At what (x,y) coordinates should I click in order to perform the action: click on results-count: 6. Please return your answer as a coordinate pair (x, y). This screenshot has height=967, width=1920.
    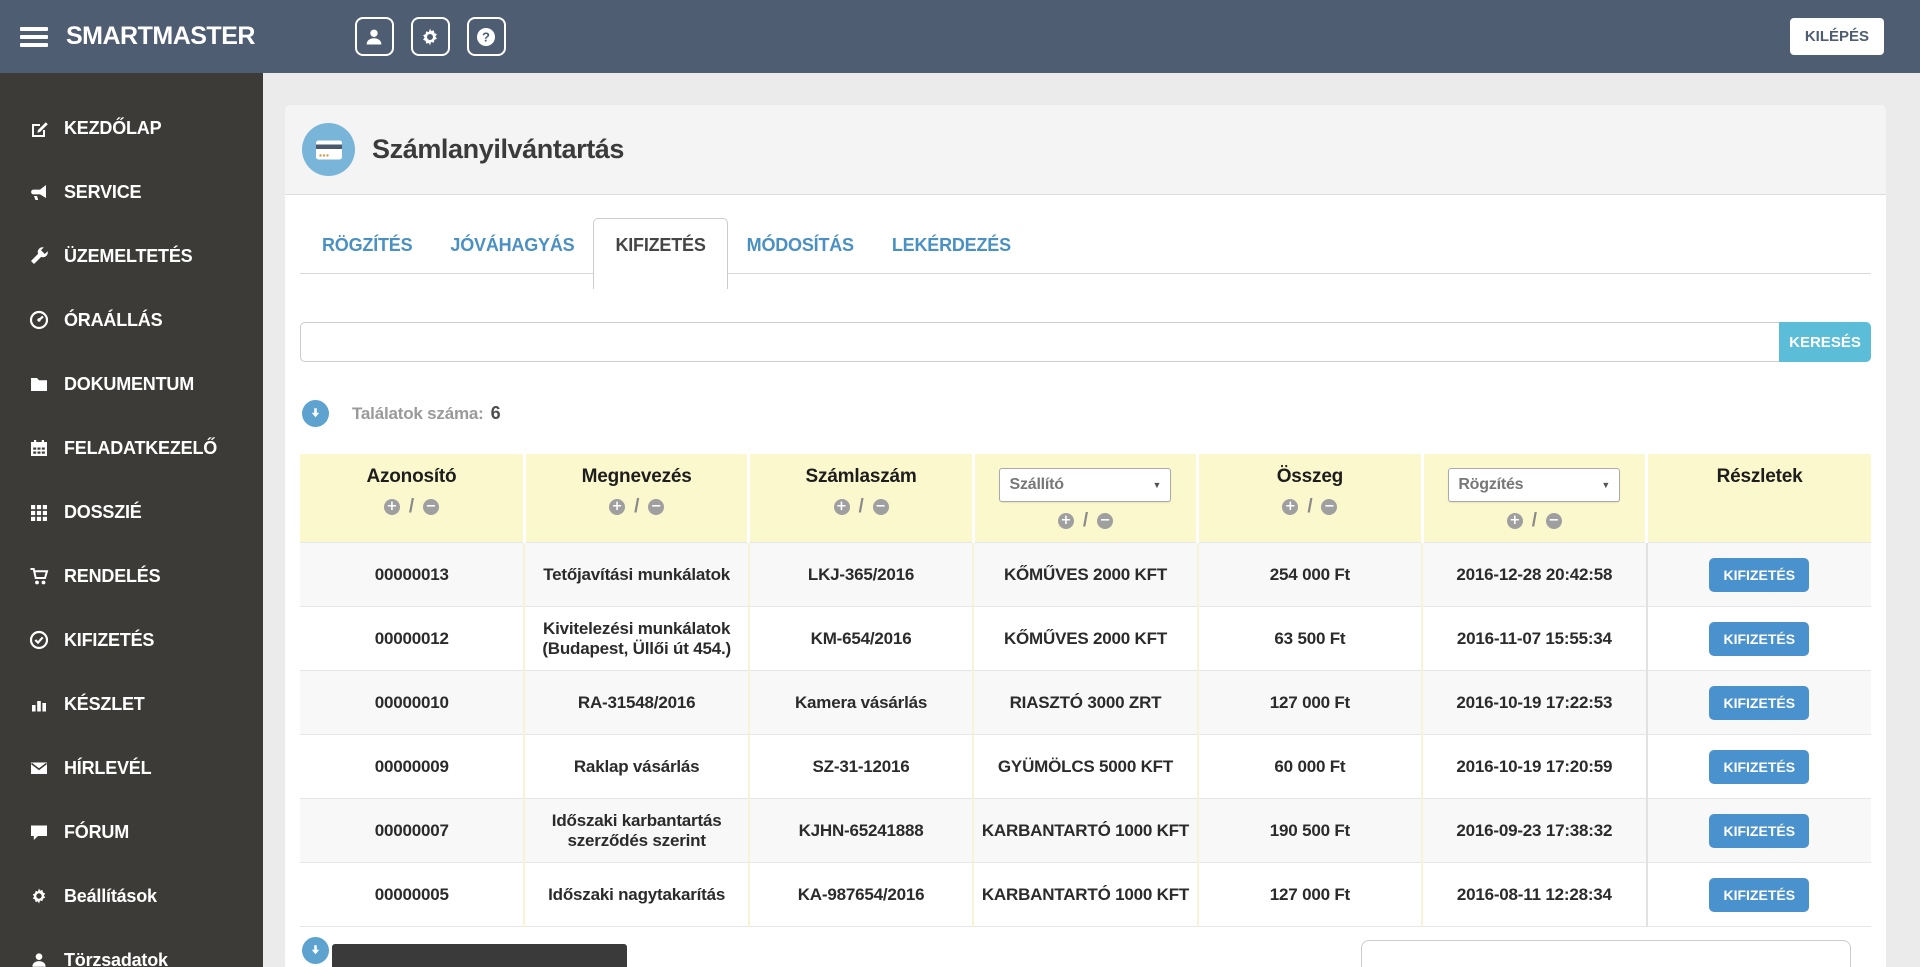
    Looking at the image, I should click on (495, 413).